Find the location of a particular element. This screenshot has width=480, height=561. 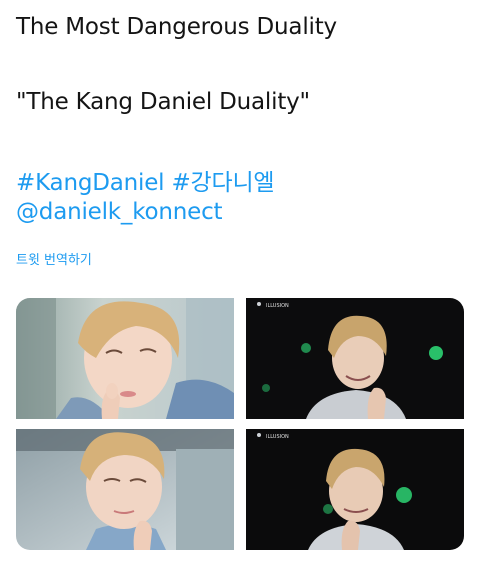

stage-caption-1: ILLUSION is located at coordinates (277, 306).